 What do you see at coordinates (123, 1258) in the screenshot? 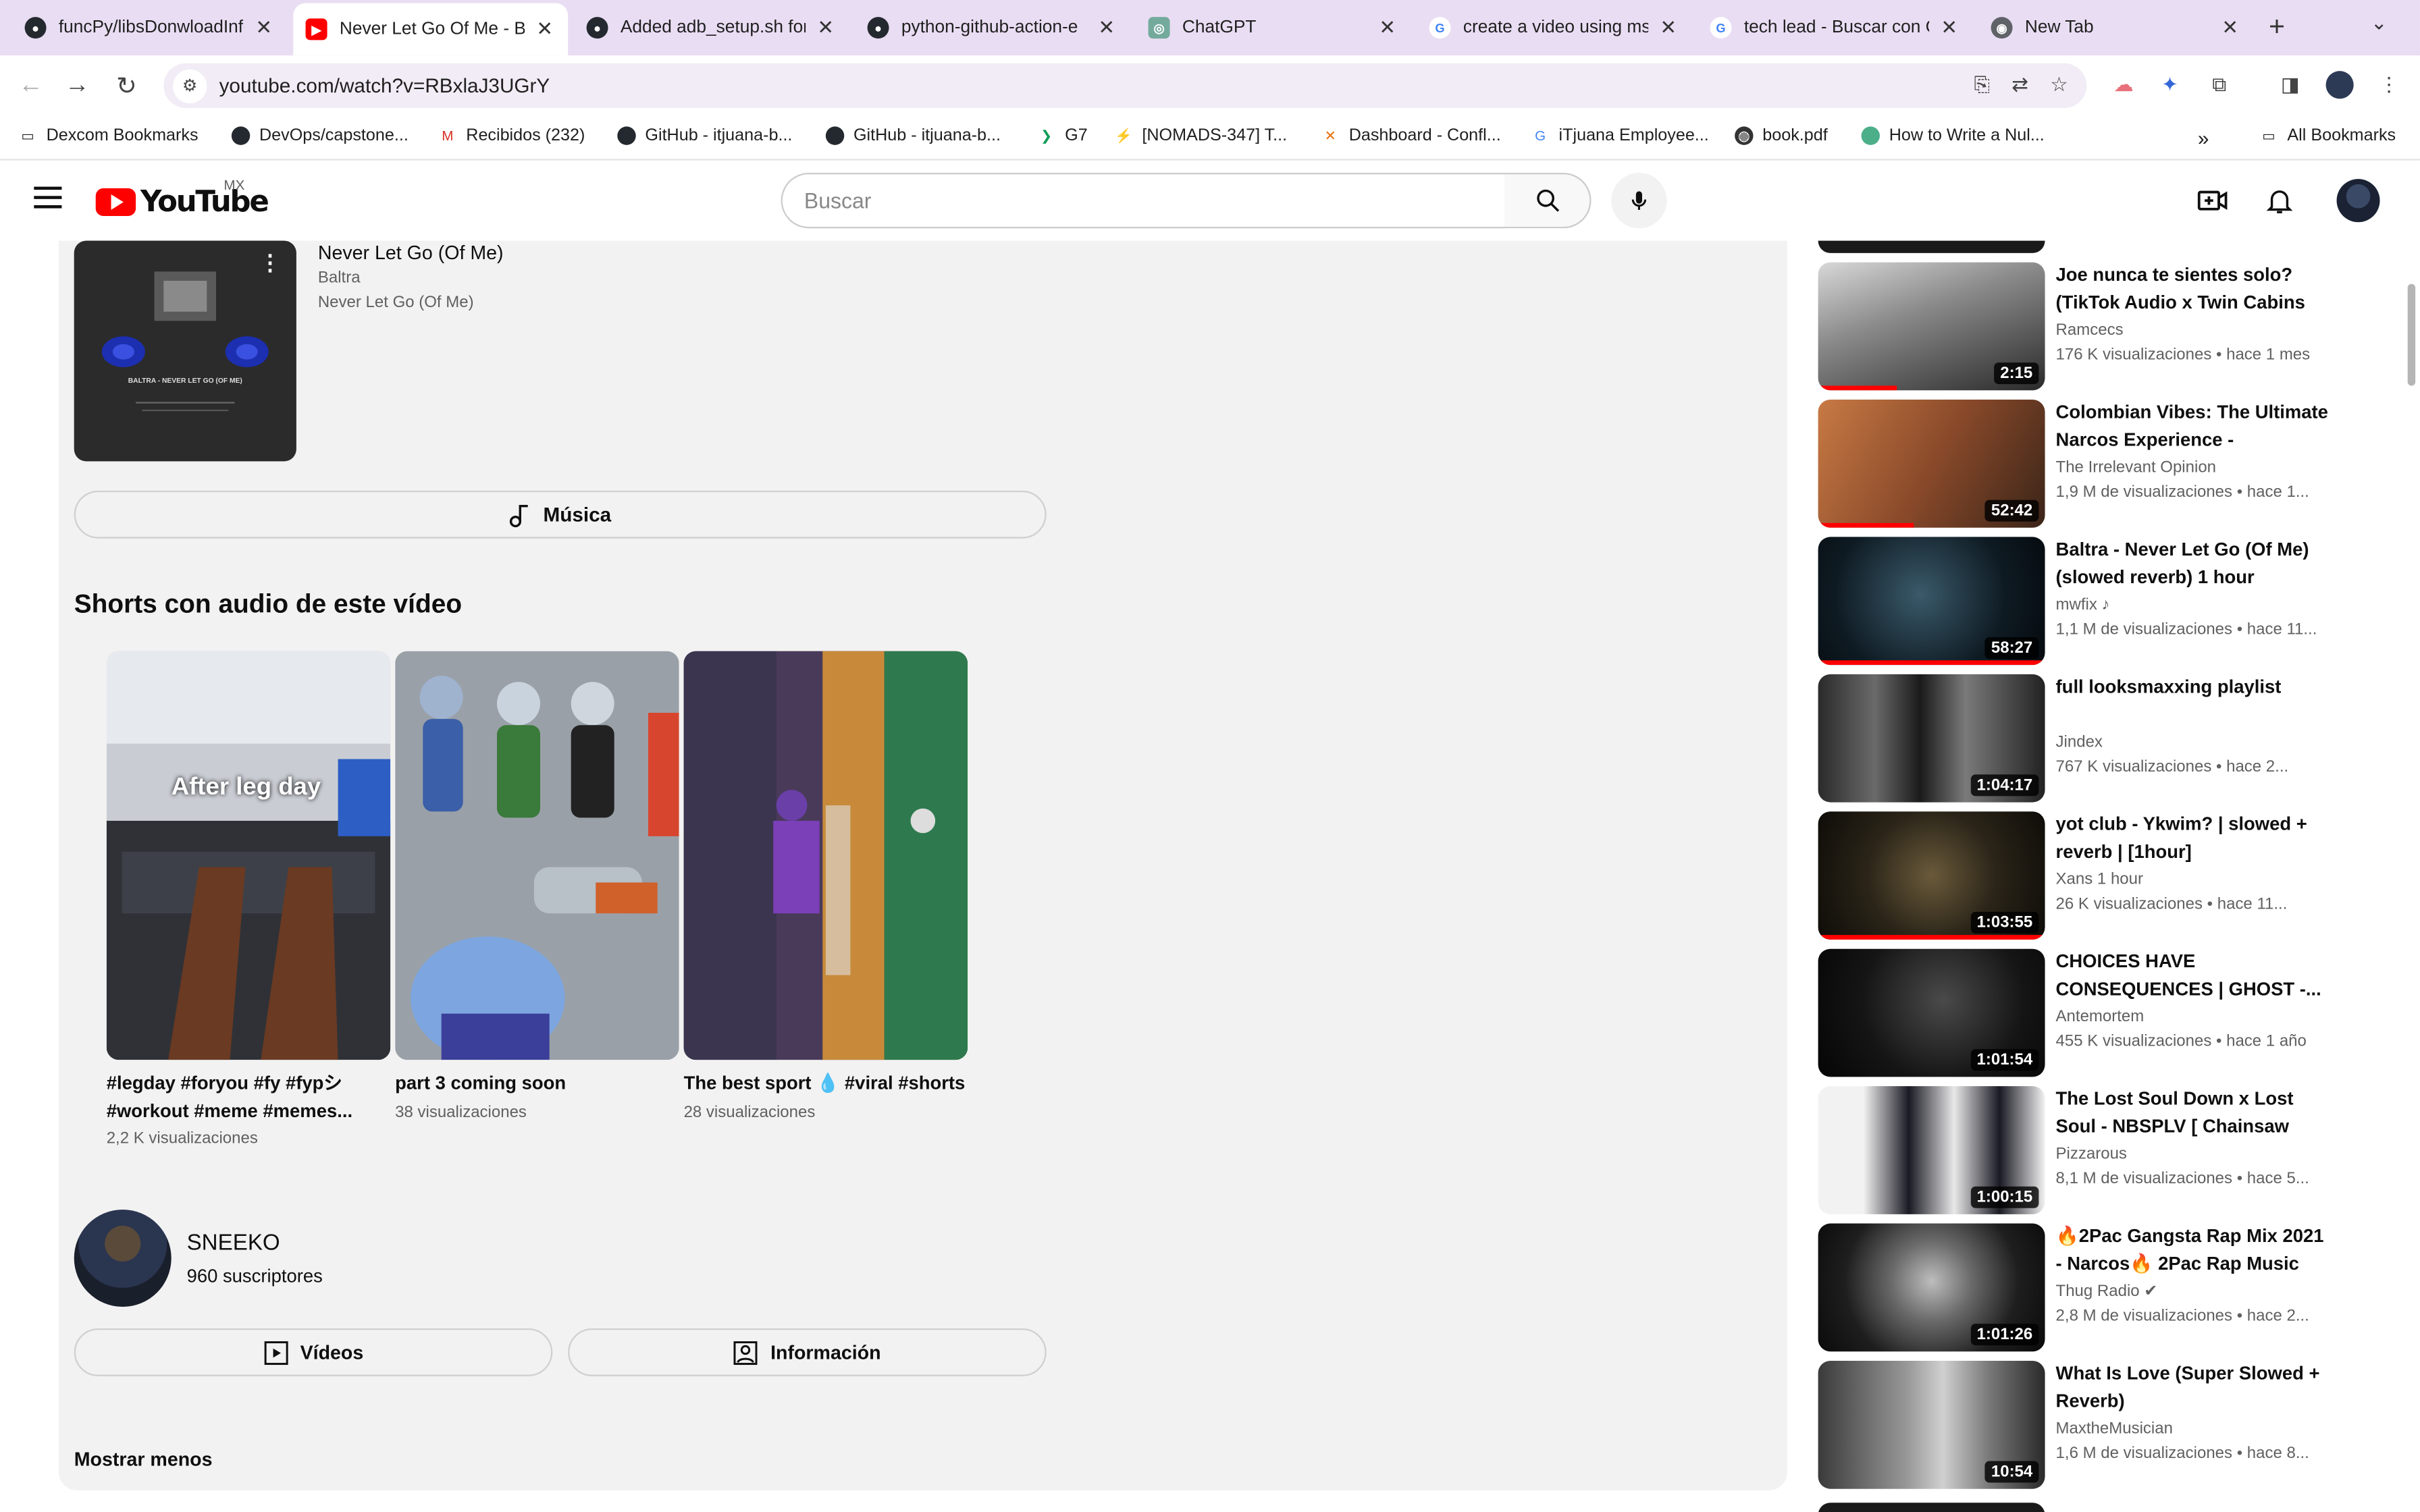
I see `channel-avatar` at bounding box center [123, 1258].